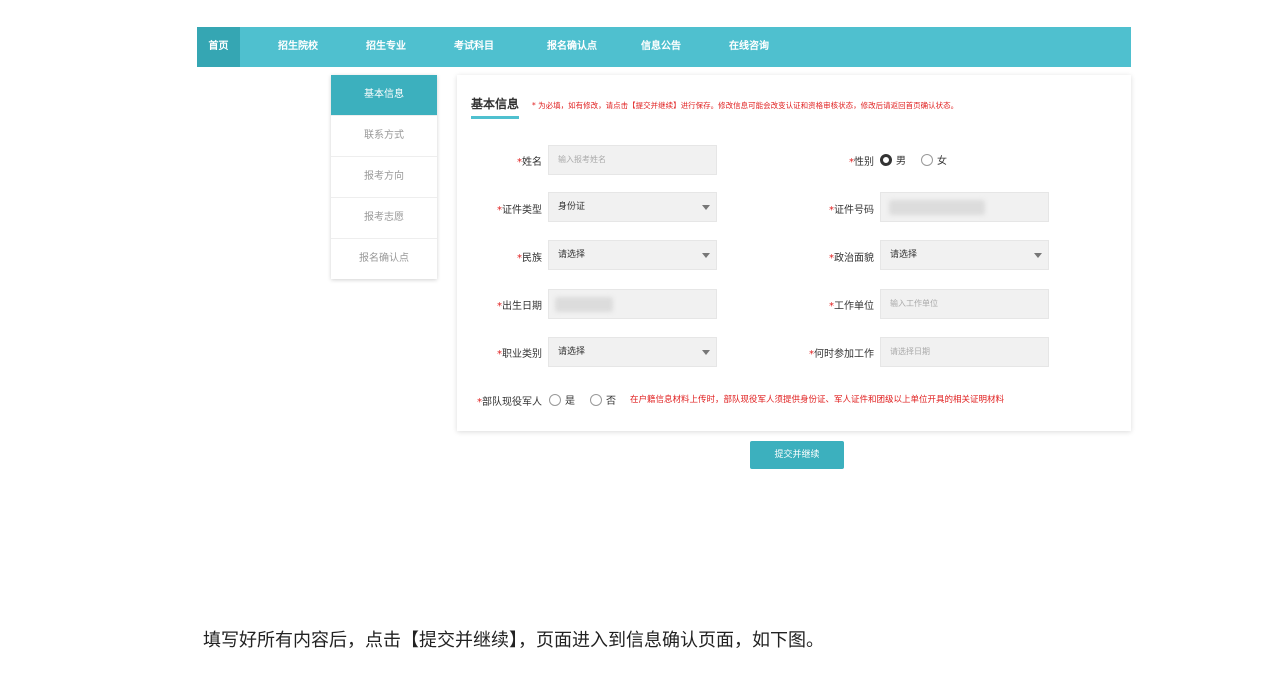 The image size is (1280, 678). Describe the element at coordinates (509, 402) in the screenshot. I see `military-label: *部队现役军人` at that location.